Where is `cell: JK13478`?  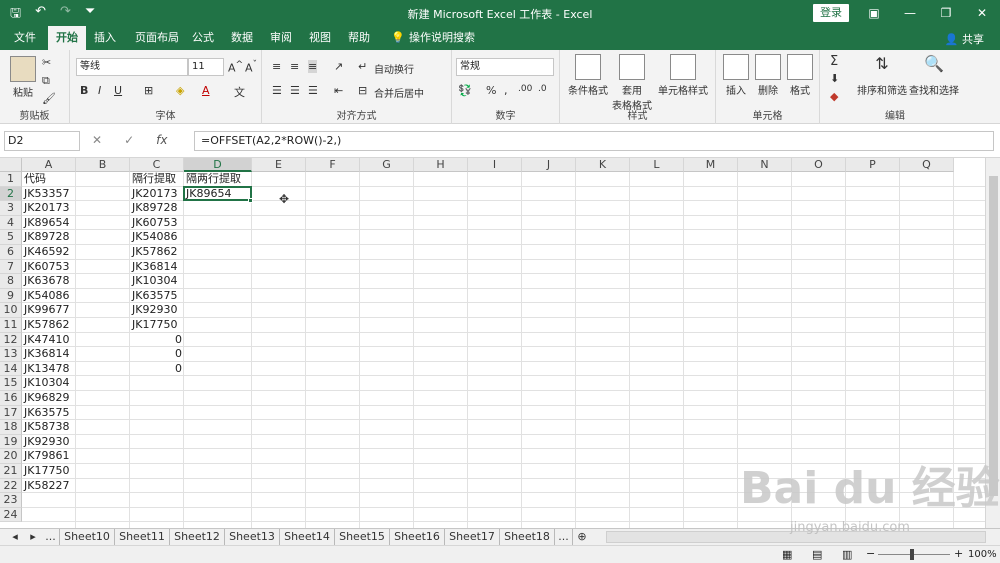
cell: JK13478 is located at coordinates (49, 369).